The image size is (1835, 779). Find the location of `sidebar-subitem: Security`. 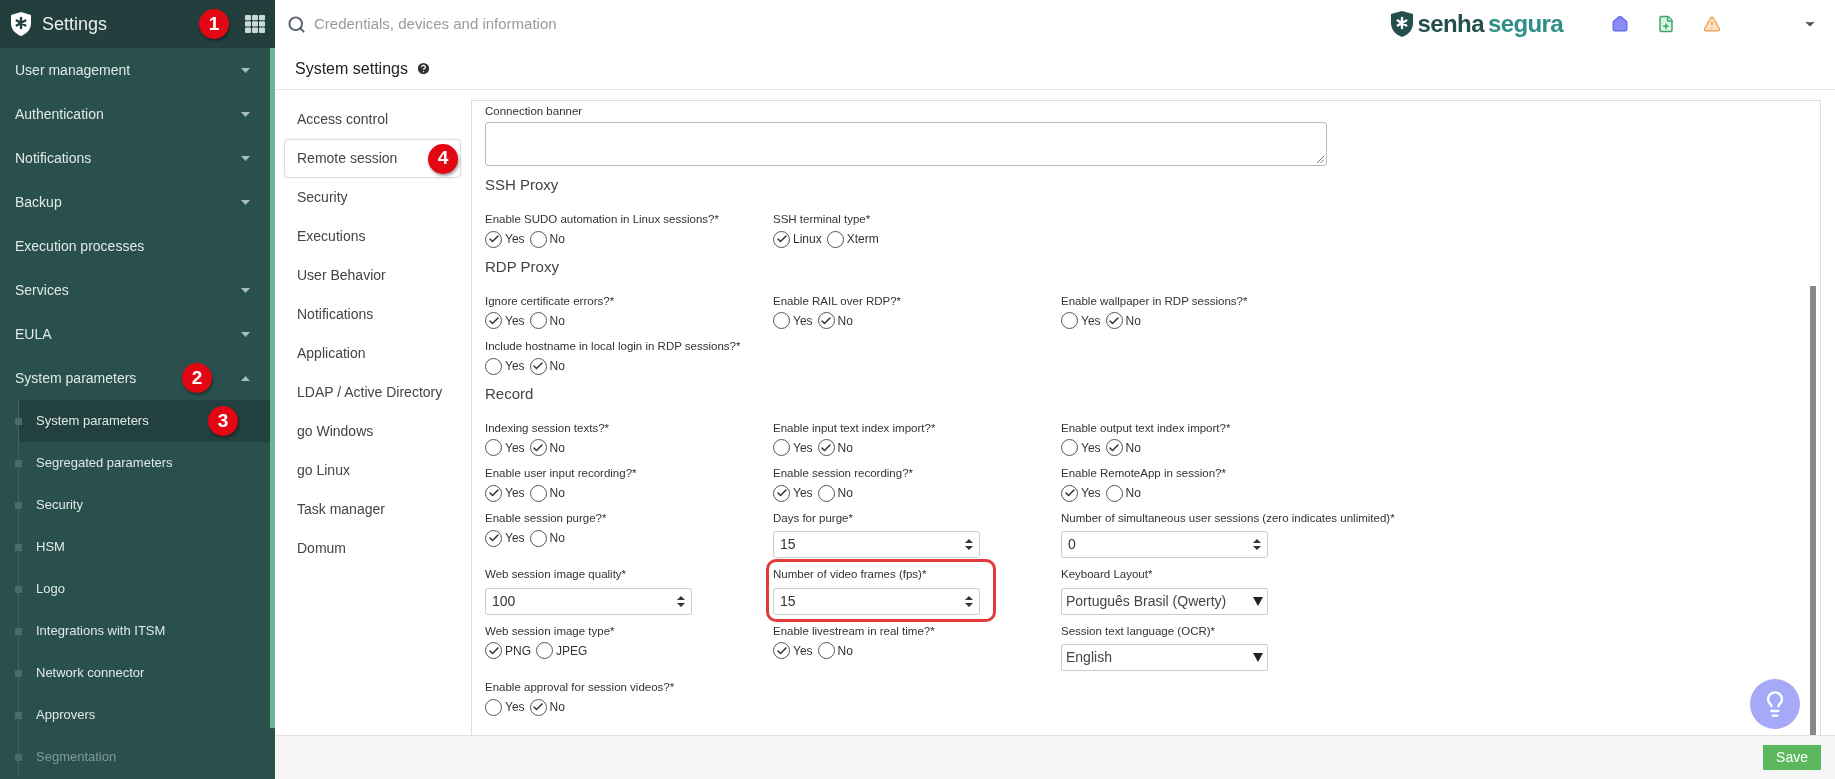

sidebar-subitem: Security is located at coordinates (144, 505).